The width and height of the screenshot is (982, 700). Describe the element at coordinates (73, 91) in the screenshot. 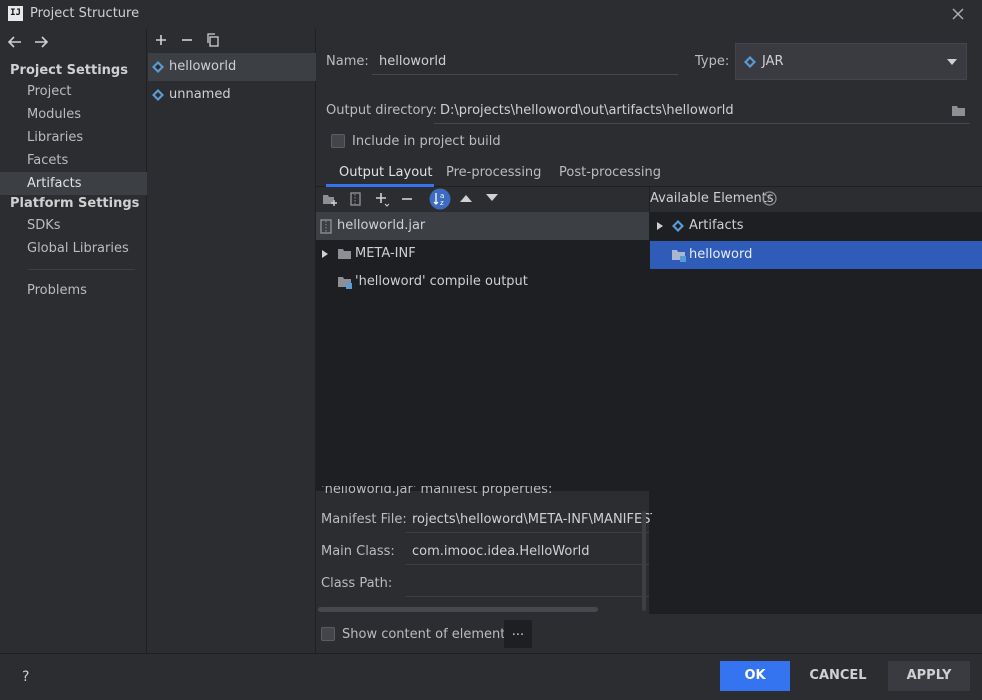

I see `nav-item-project: Project` at that location.